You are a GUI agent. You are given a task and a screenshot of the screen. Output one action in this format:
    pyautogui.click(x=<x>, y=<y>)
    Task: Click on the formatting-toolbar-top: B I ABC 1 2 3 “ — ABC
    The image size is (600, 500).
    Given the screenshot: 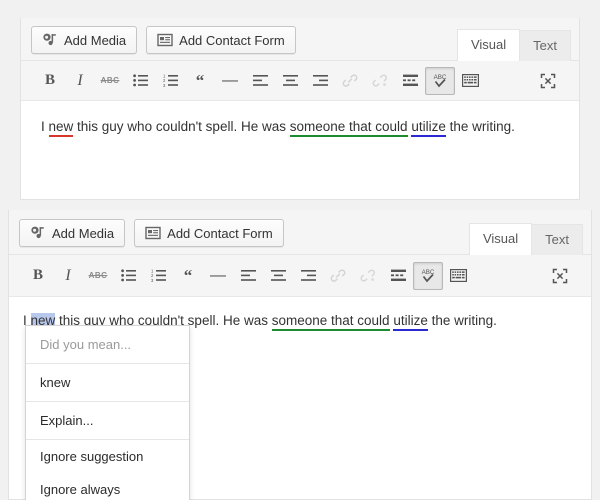 What is the action you would take?
    pyautogui.click(x=300, y=81)
    